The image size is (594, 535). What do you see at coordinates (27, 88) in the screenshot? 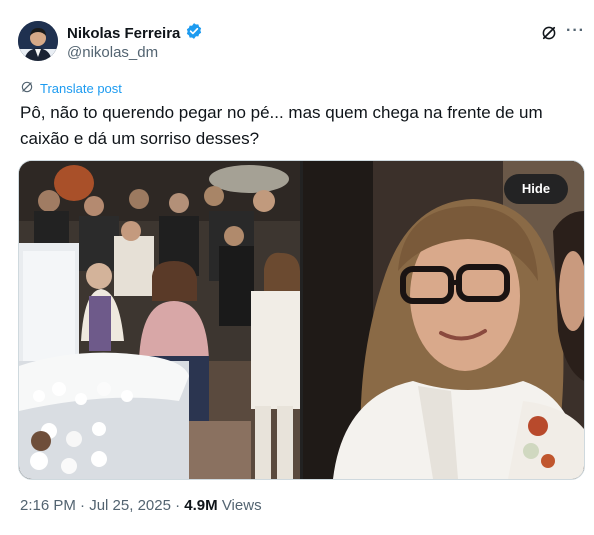
I see `translate-icon` at bounding box center [27, 88].